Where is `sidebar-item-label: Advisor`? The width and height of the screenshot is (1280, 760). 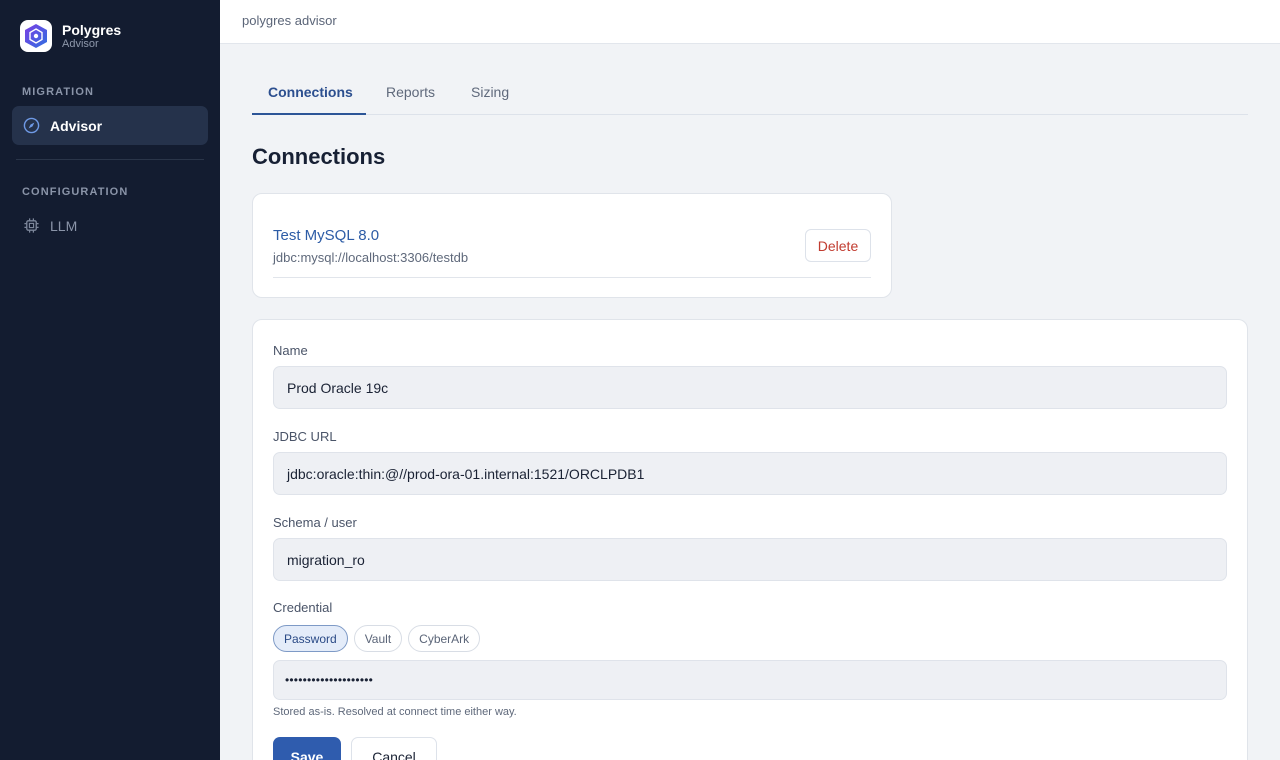 sidebar-item-label: Advisor is located at coordinates (76, 125).